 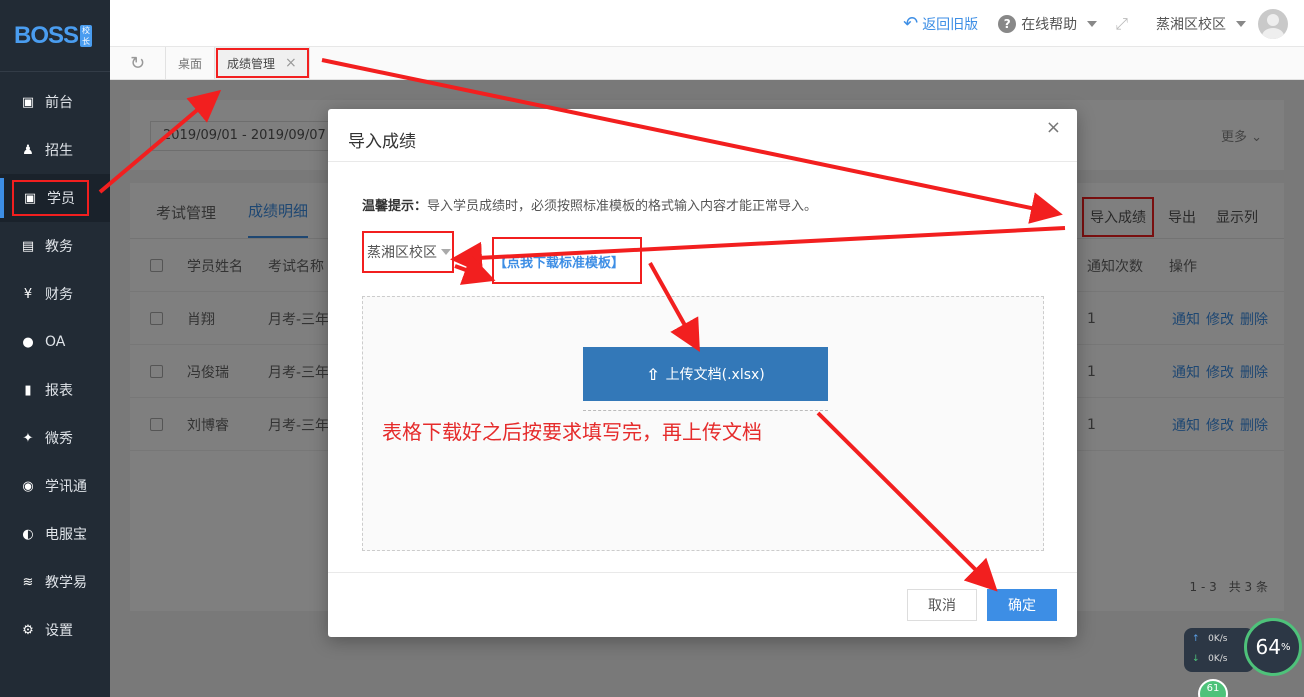 What do you see at coordinates (911, 23) in the screenshot?
I see `undo-icon: ↶` at bounding box center [911, 23].